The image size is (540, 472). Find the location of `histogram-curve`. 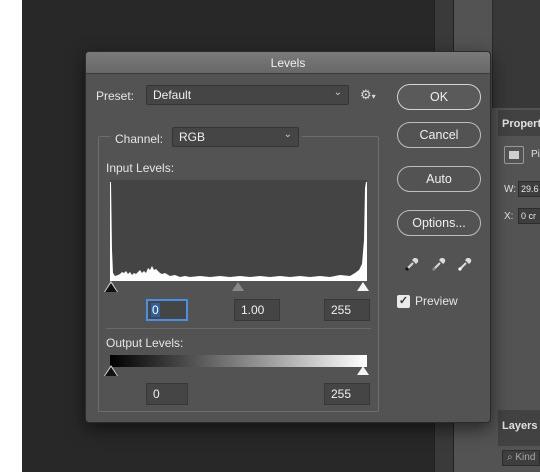

histogram-curve is located at coordinates (238, 231).